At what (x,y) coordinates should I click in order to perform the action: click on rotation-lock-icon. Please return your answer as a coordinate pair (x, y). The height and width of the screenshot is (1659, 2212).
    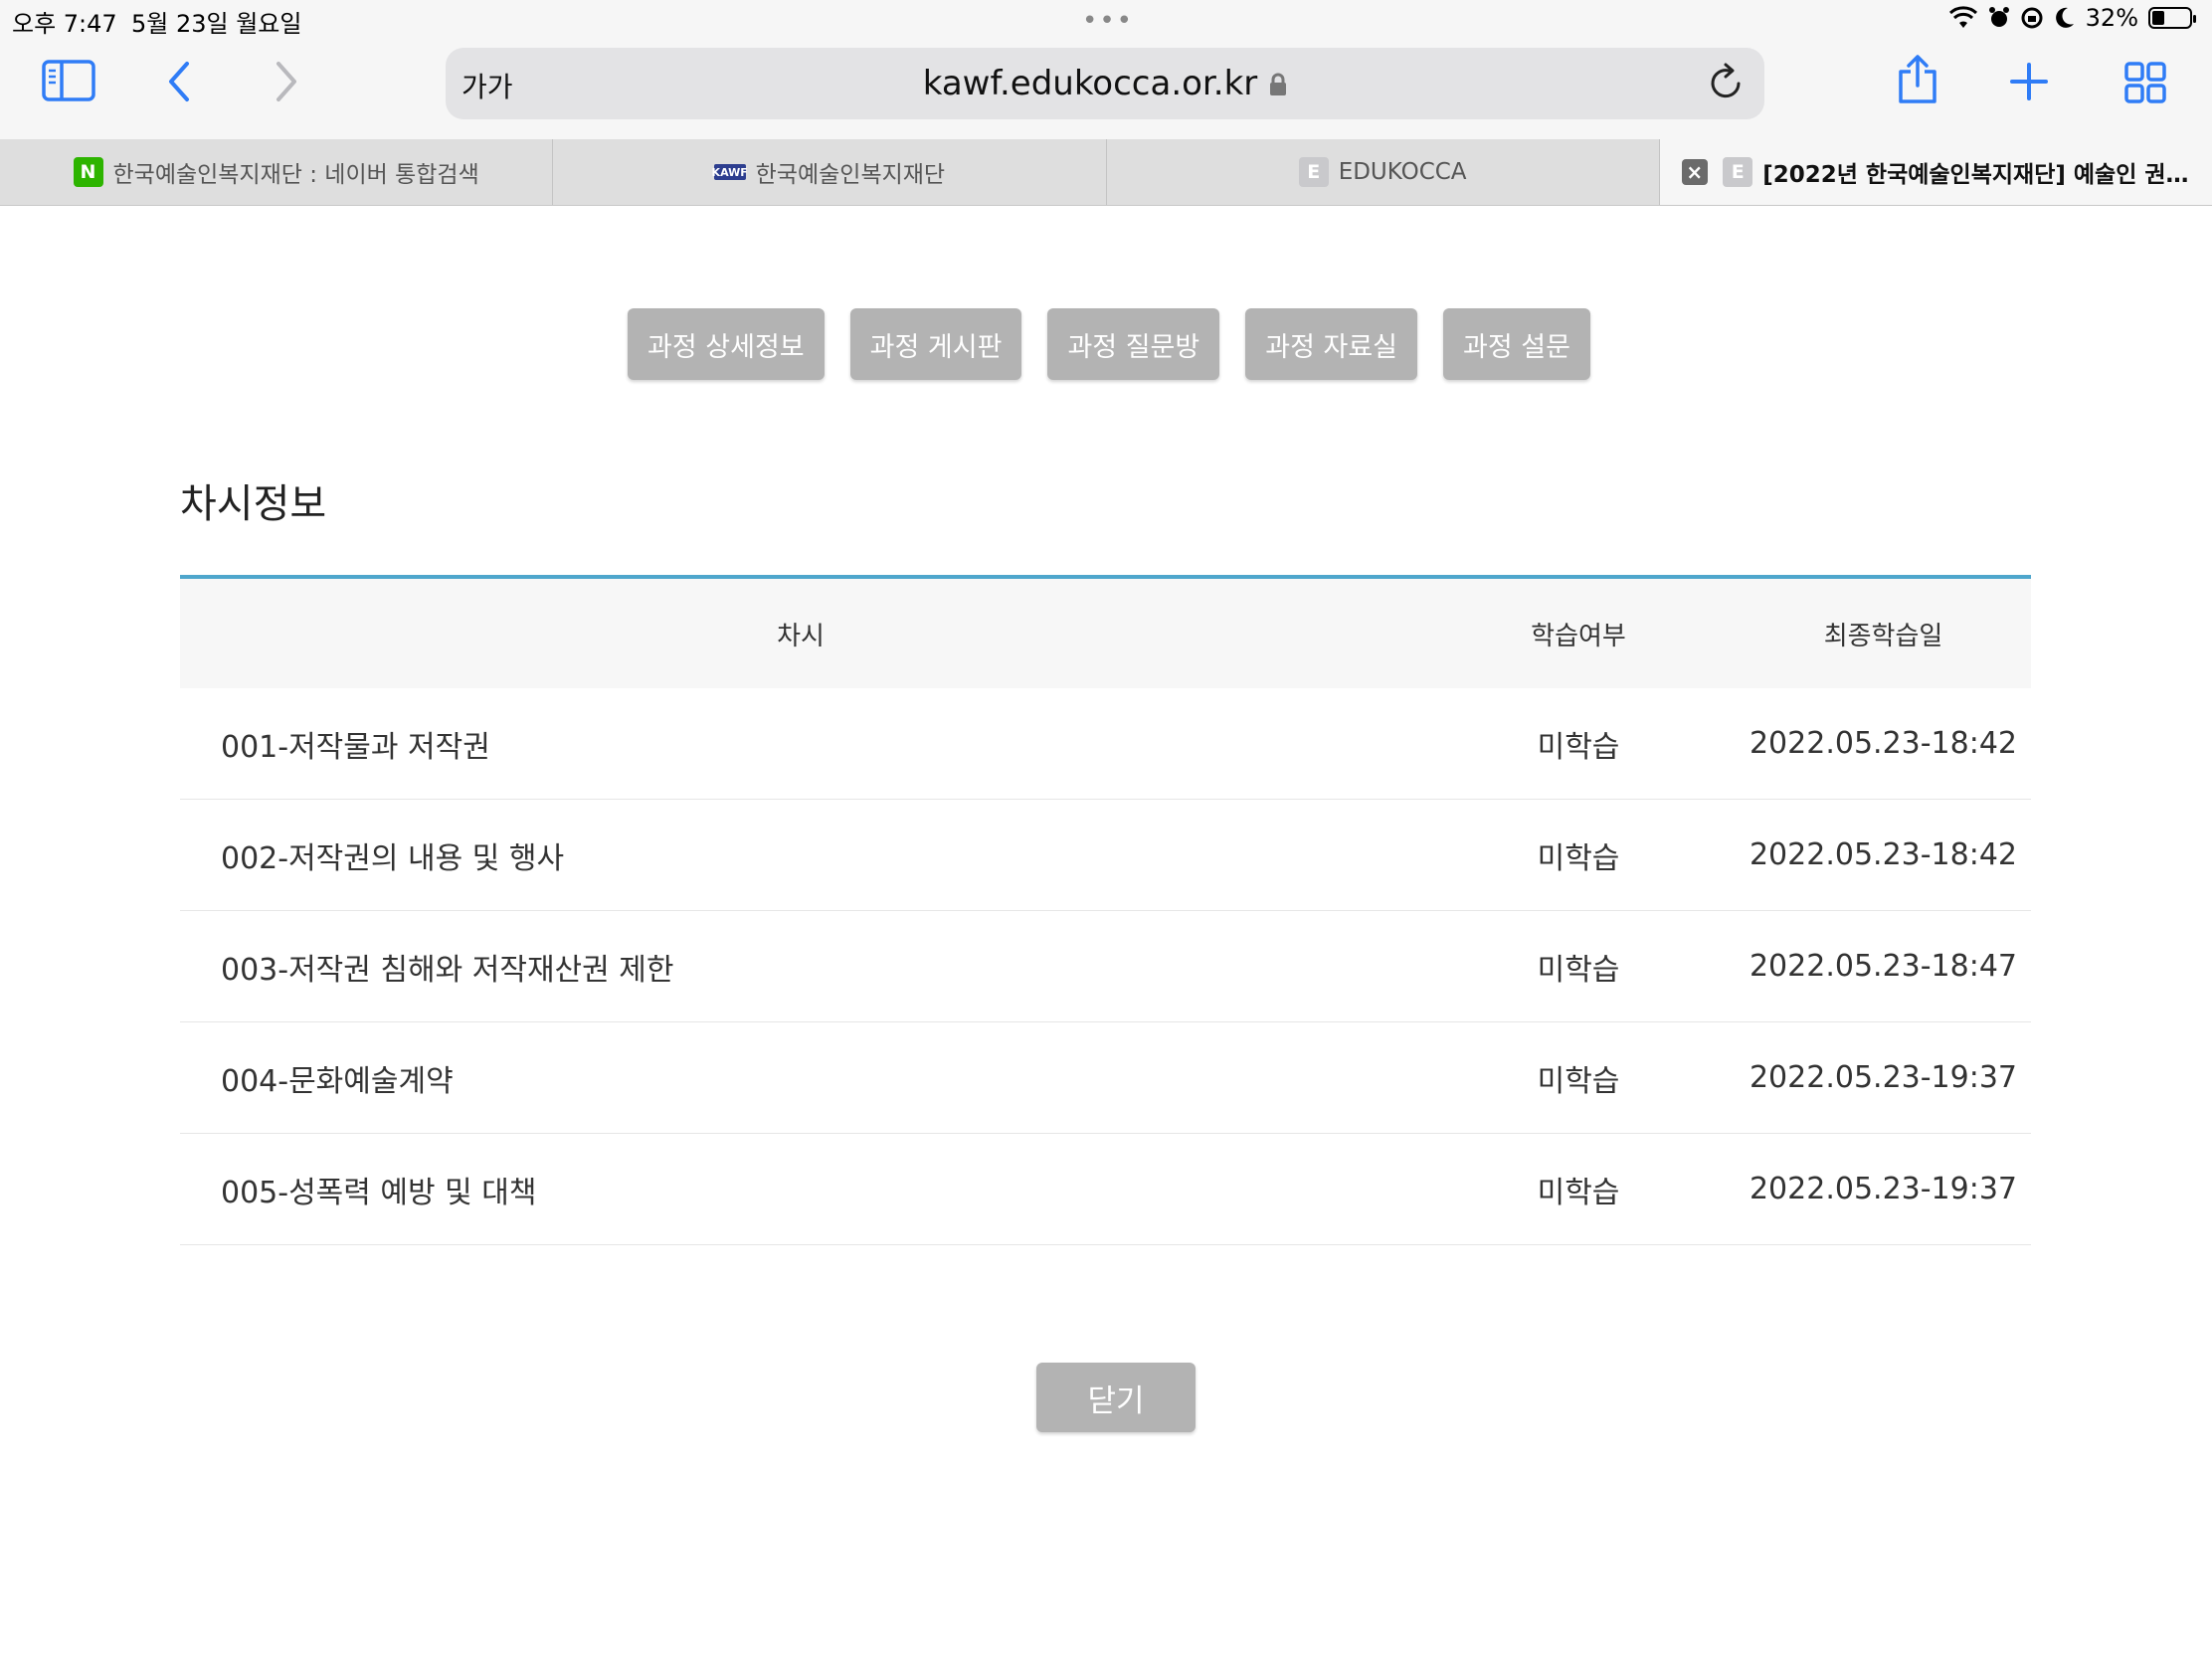
    Looking at the image, I should click on (2032, 18).